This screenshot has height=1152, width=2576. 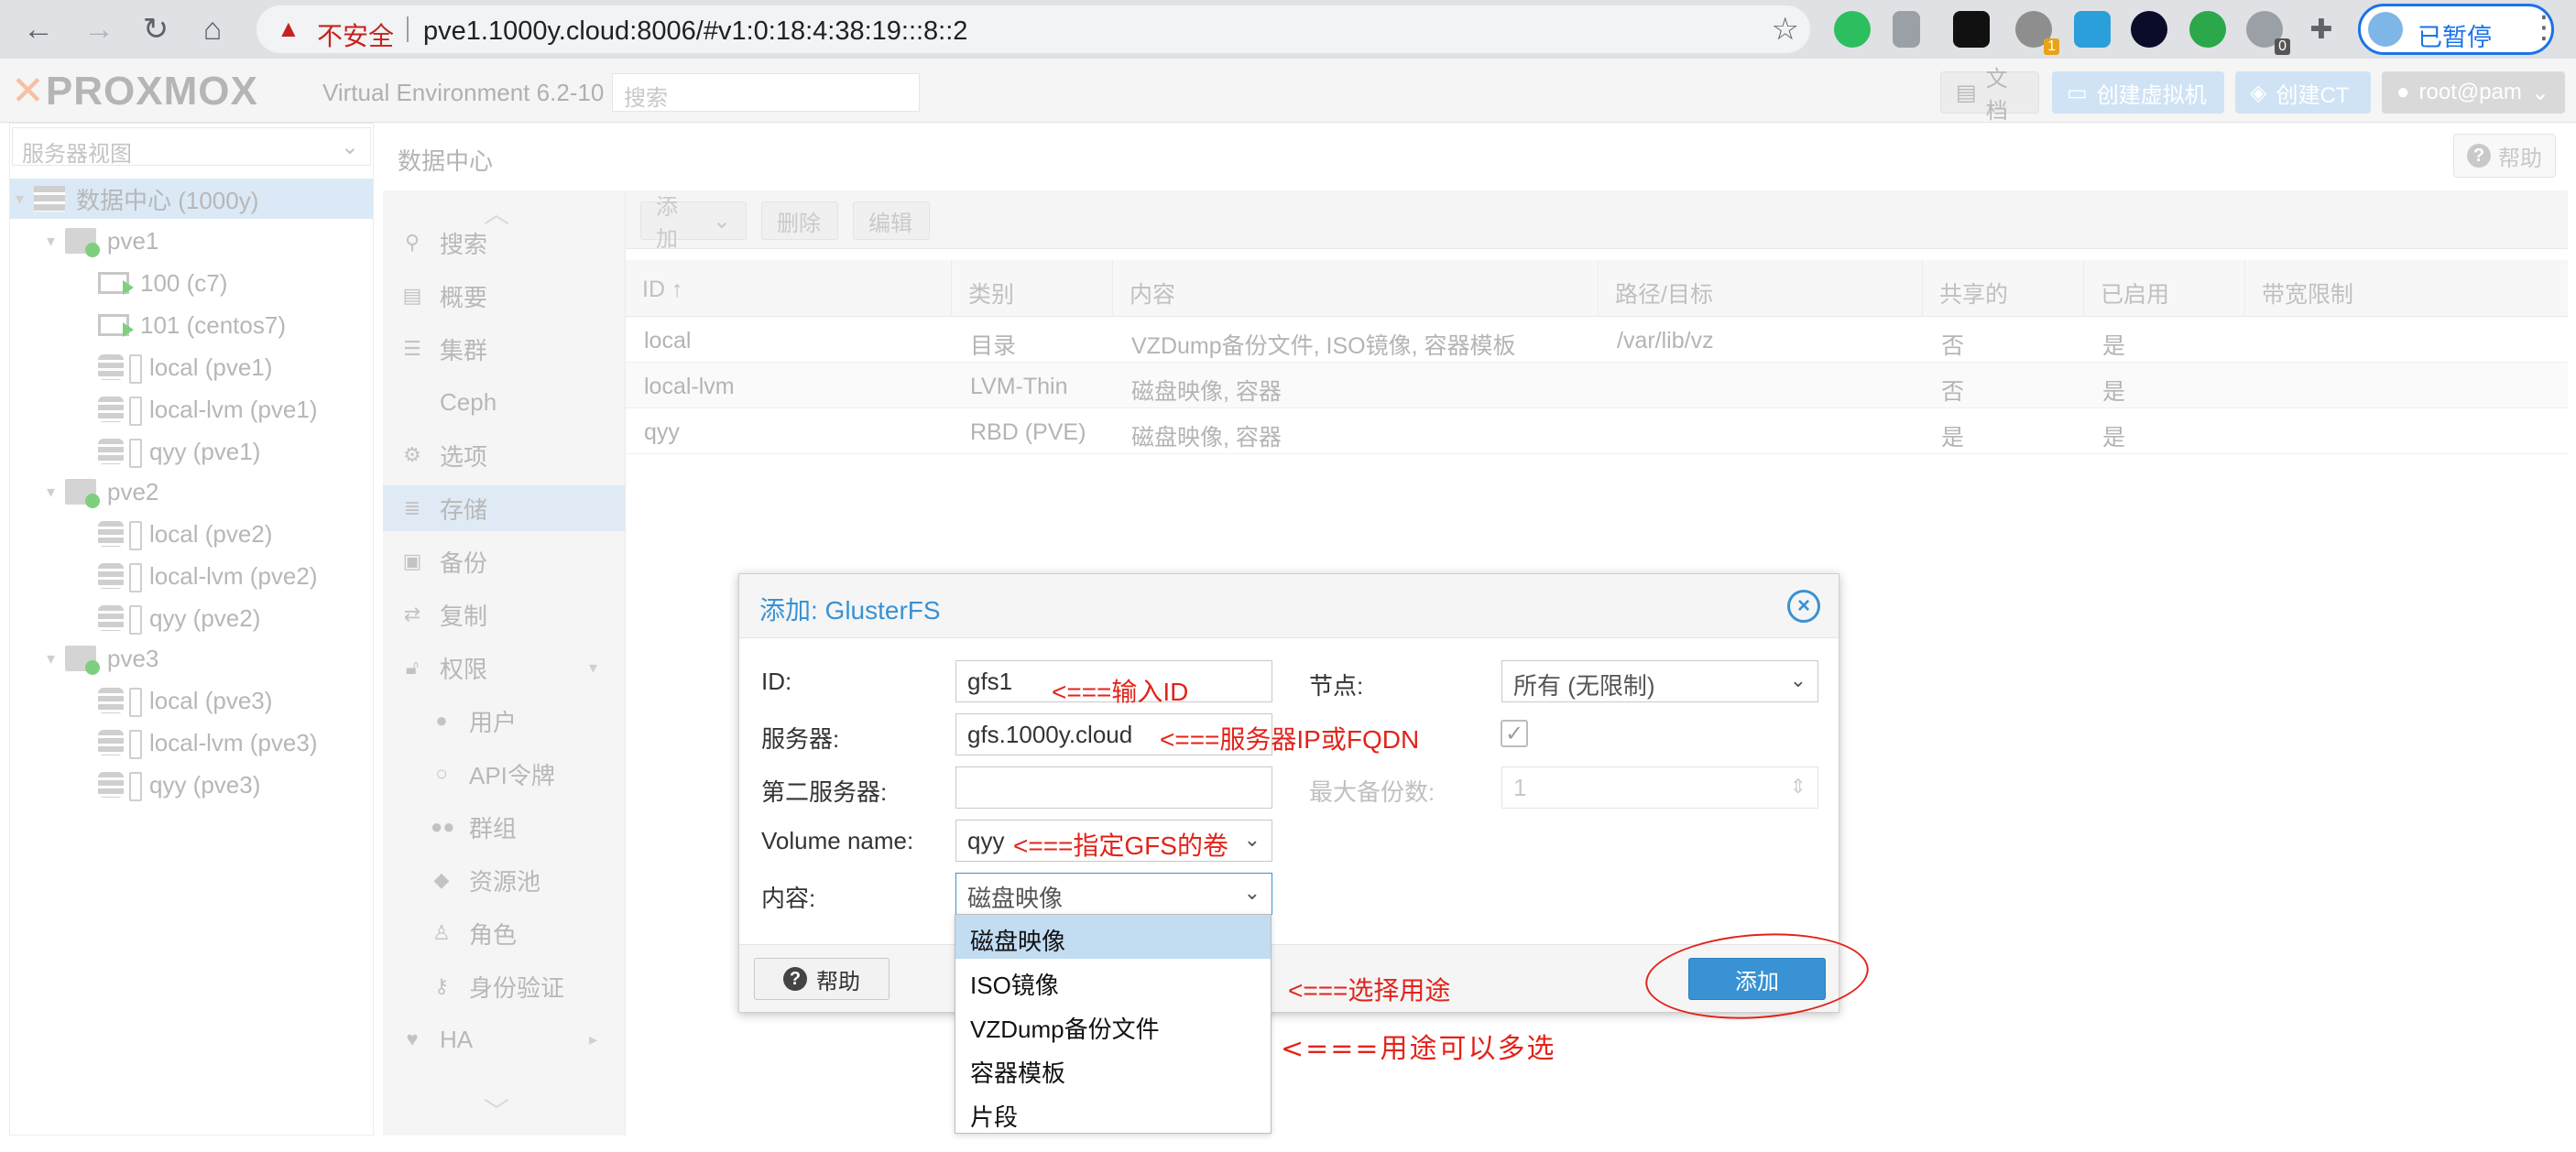 I want to click on nav-item-permissions: 🔓︎ 权限 ▾, so click(x=504, y=667).